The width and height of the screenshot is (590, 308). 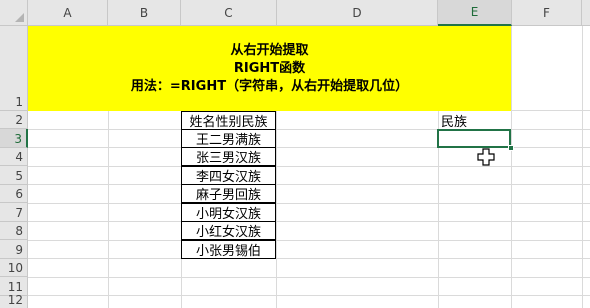 I want to click on row-header-1: 1, so click(x=14, y=68).